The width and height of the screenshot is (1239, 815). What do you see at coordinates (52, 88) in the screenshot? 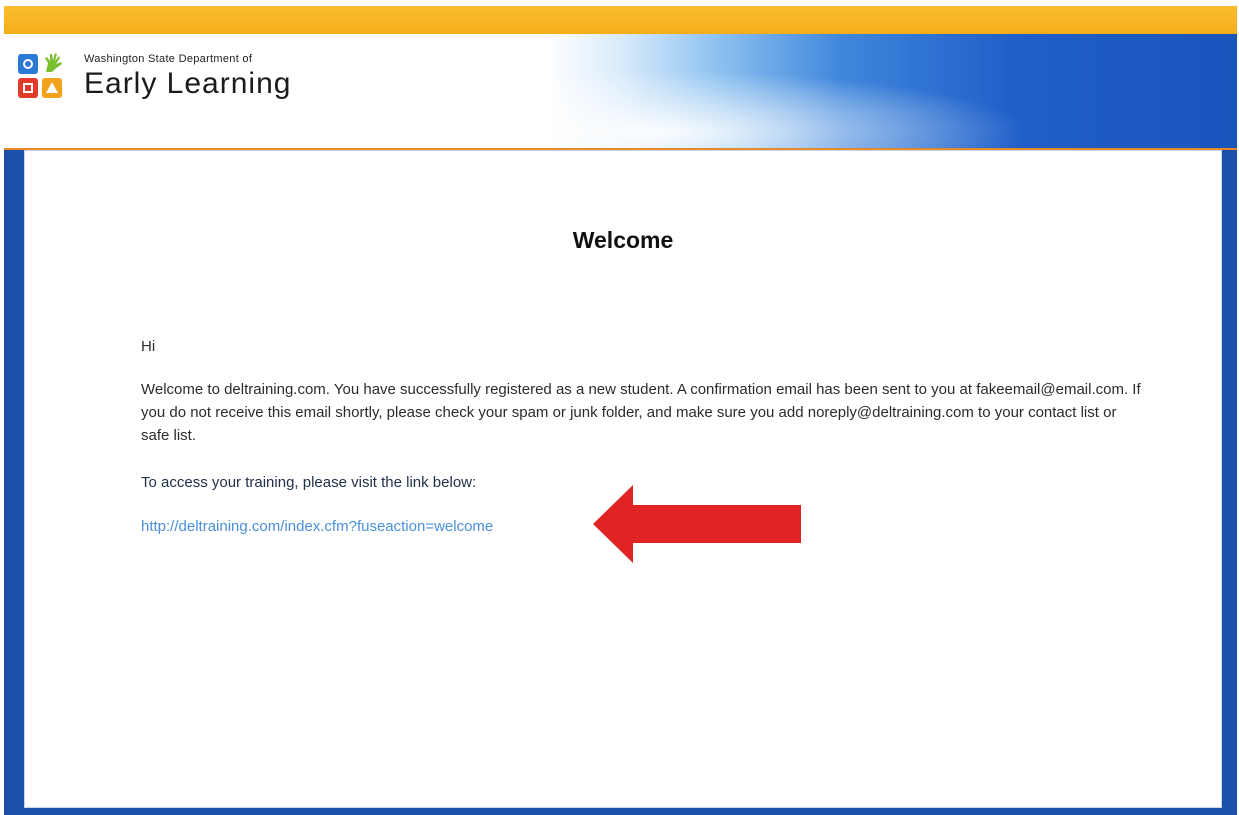
I see `logo-orange-triangle-icon` at bounding box center [52, 88].